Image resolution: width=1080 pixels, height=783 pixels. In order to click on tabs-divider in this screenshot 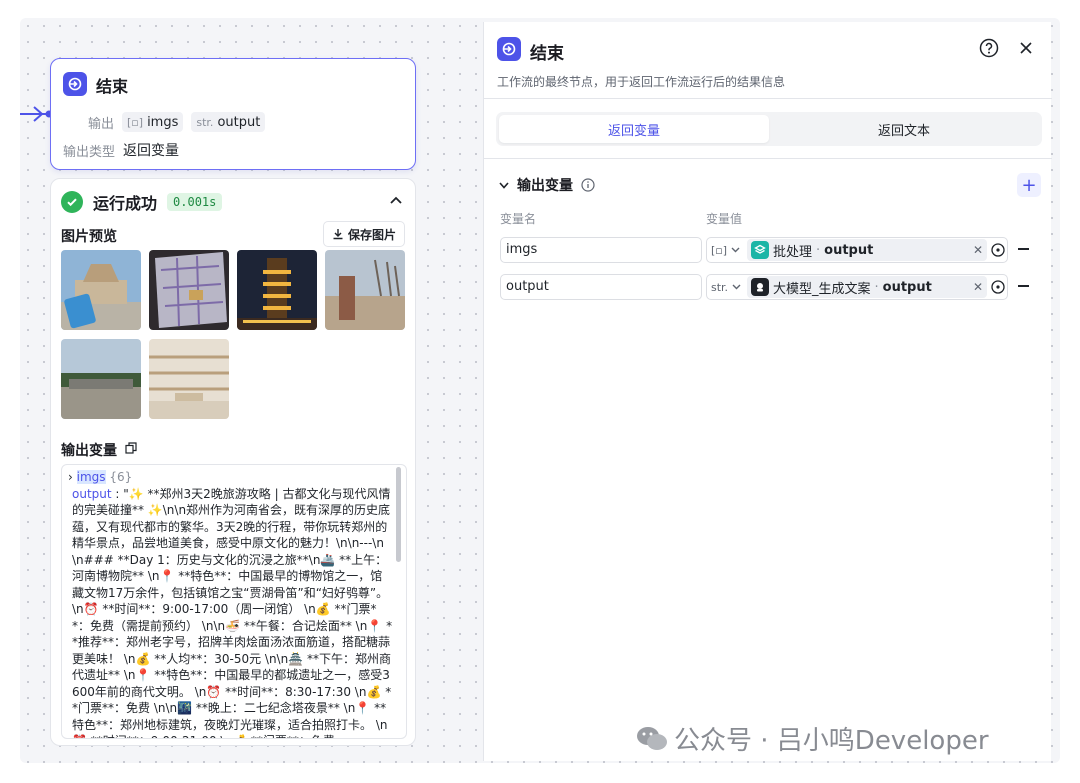, I will do `click(768, 158)`.